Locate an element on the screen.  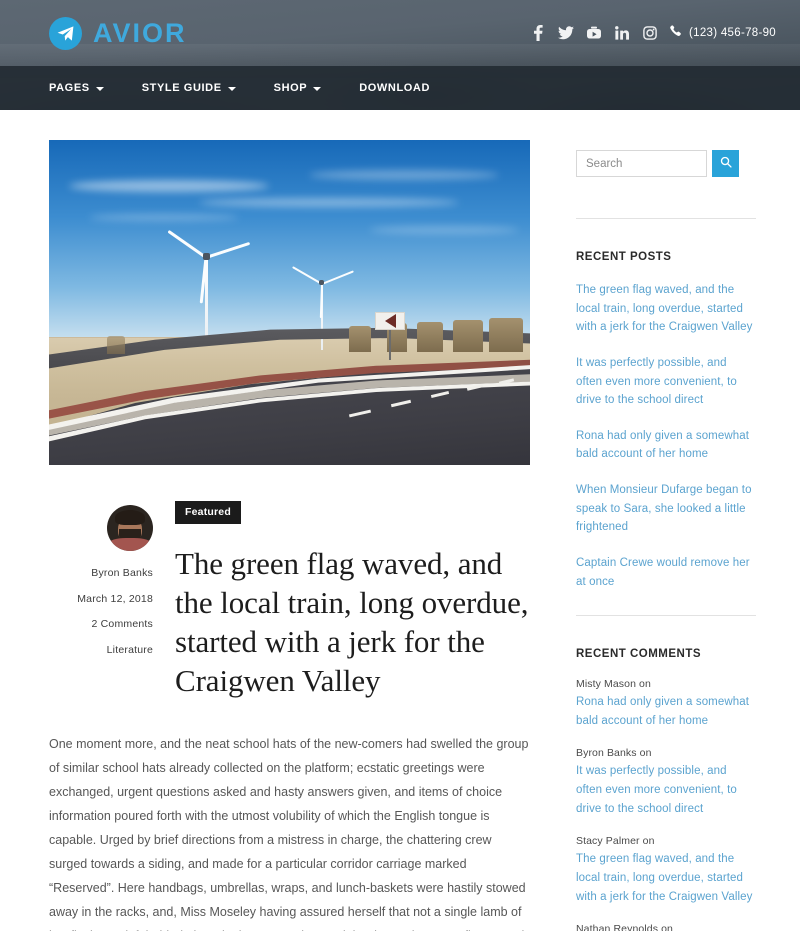
post-author: Byron Banks is located at coordinates (101, 574).